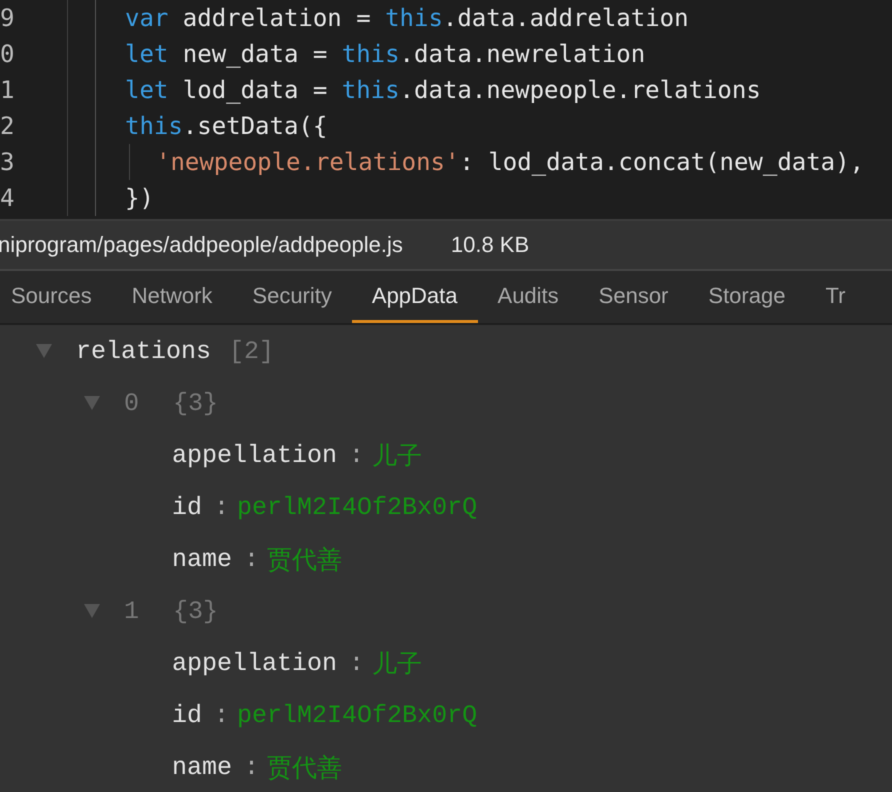 Image resolution: width=892 pixels, height=792 pixels. What do you see at coordinates (226, 126) in the screenshot?
I see `code-line: this.setData({` at bounding box center [226, 126].